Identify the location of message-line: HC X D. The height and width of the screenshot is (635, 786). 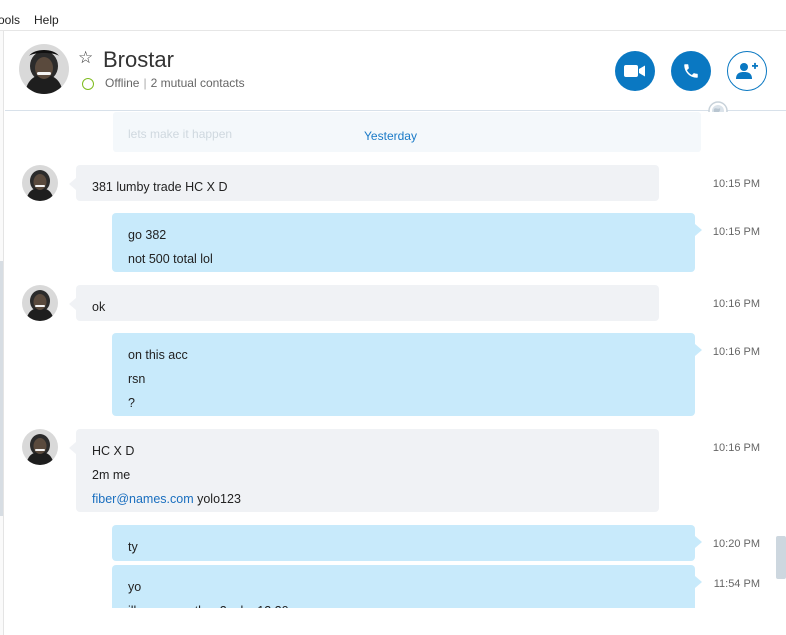
(113, 451).